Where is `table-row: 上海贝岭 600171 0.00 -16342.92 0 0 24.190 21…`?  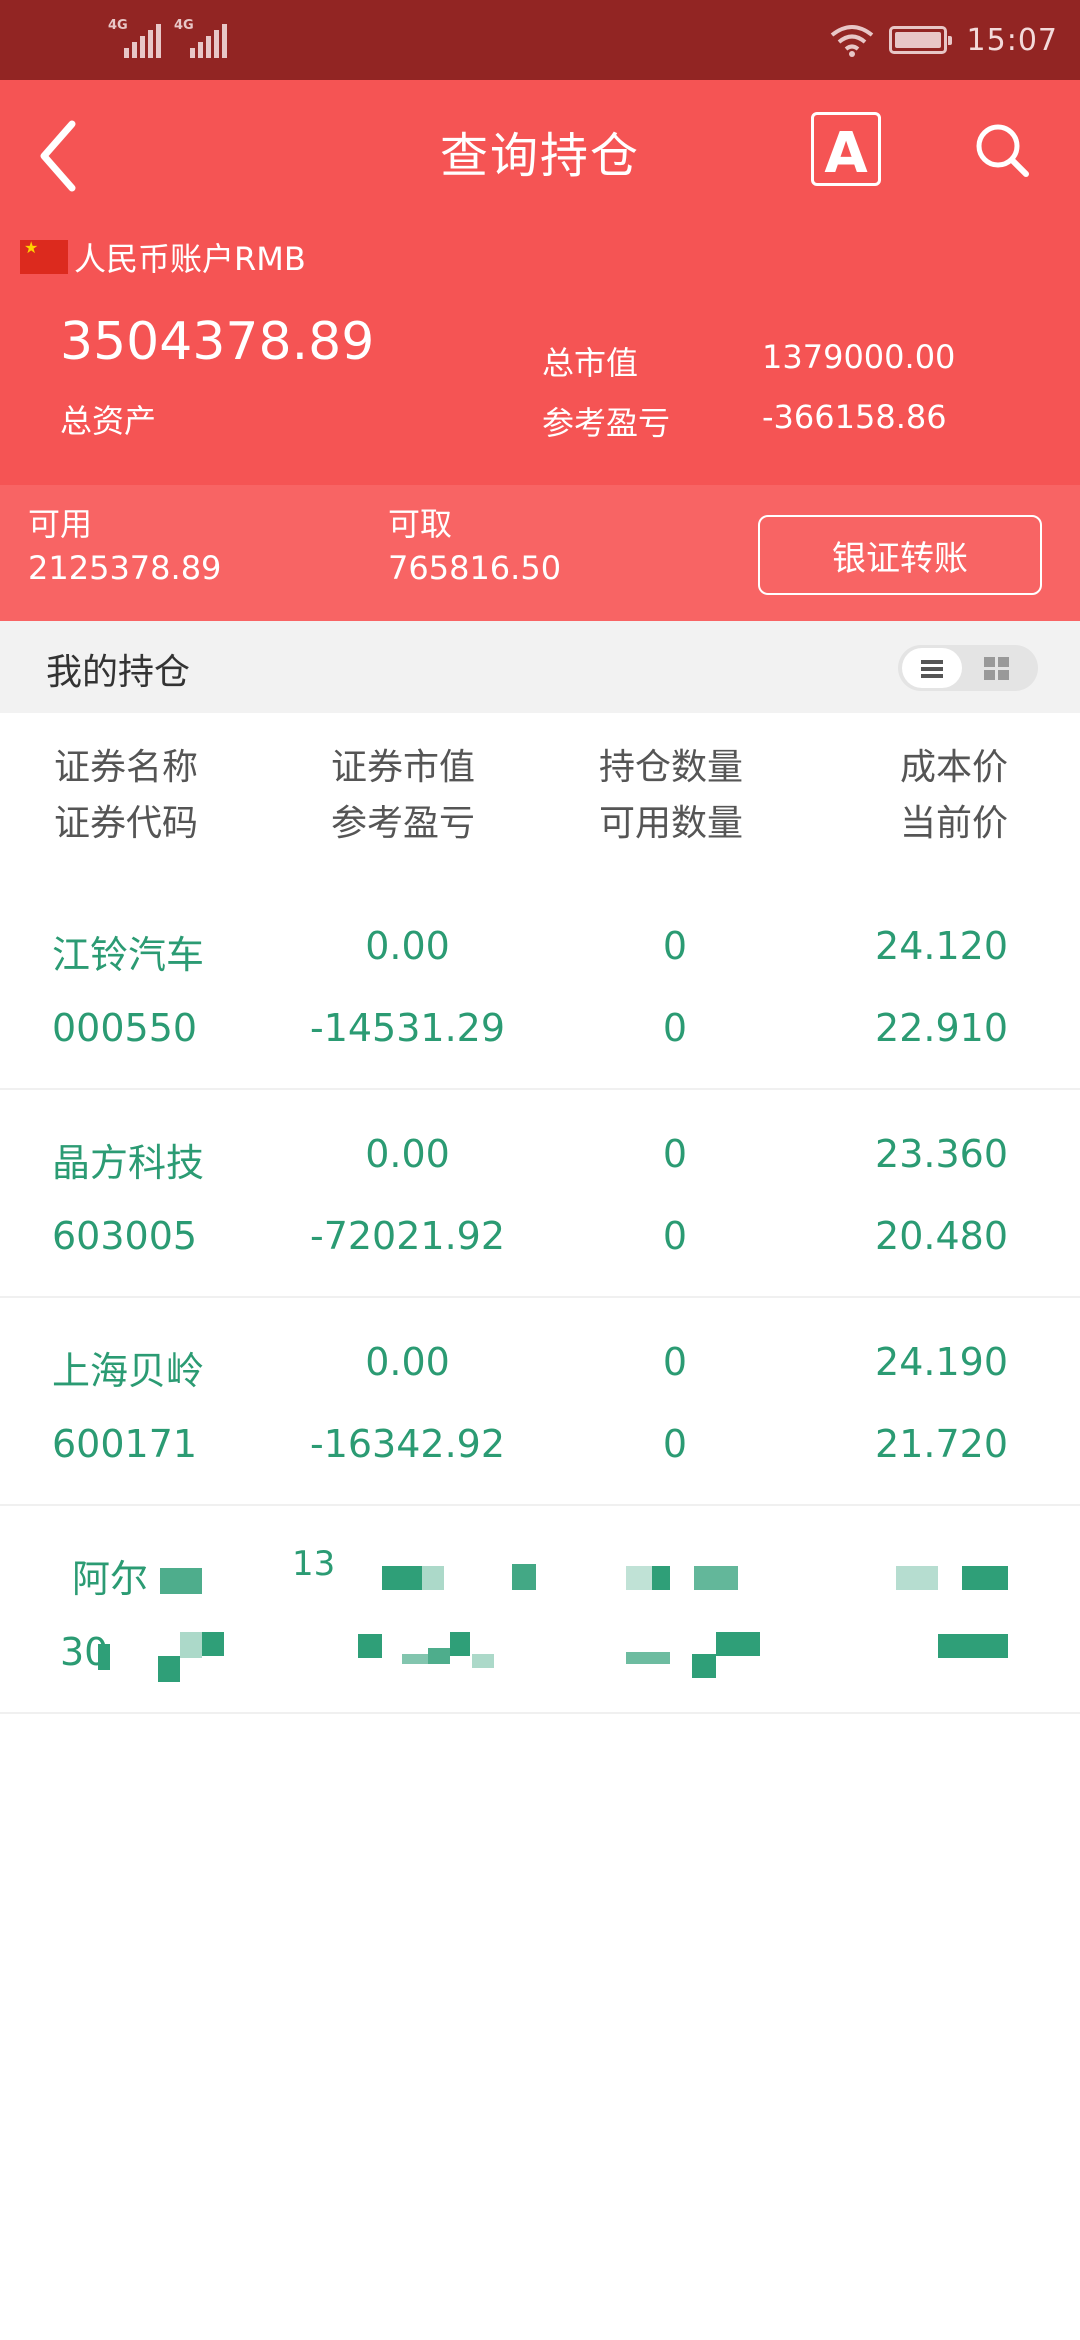 table-row: 上海贝岭 600171 0.00 -16342.92 0 0 24.190 21… is located at coordinates (540, 1402).